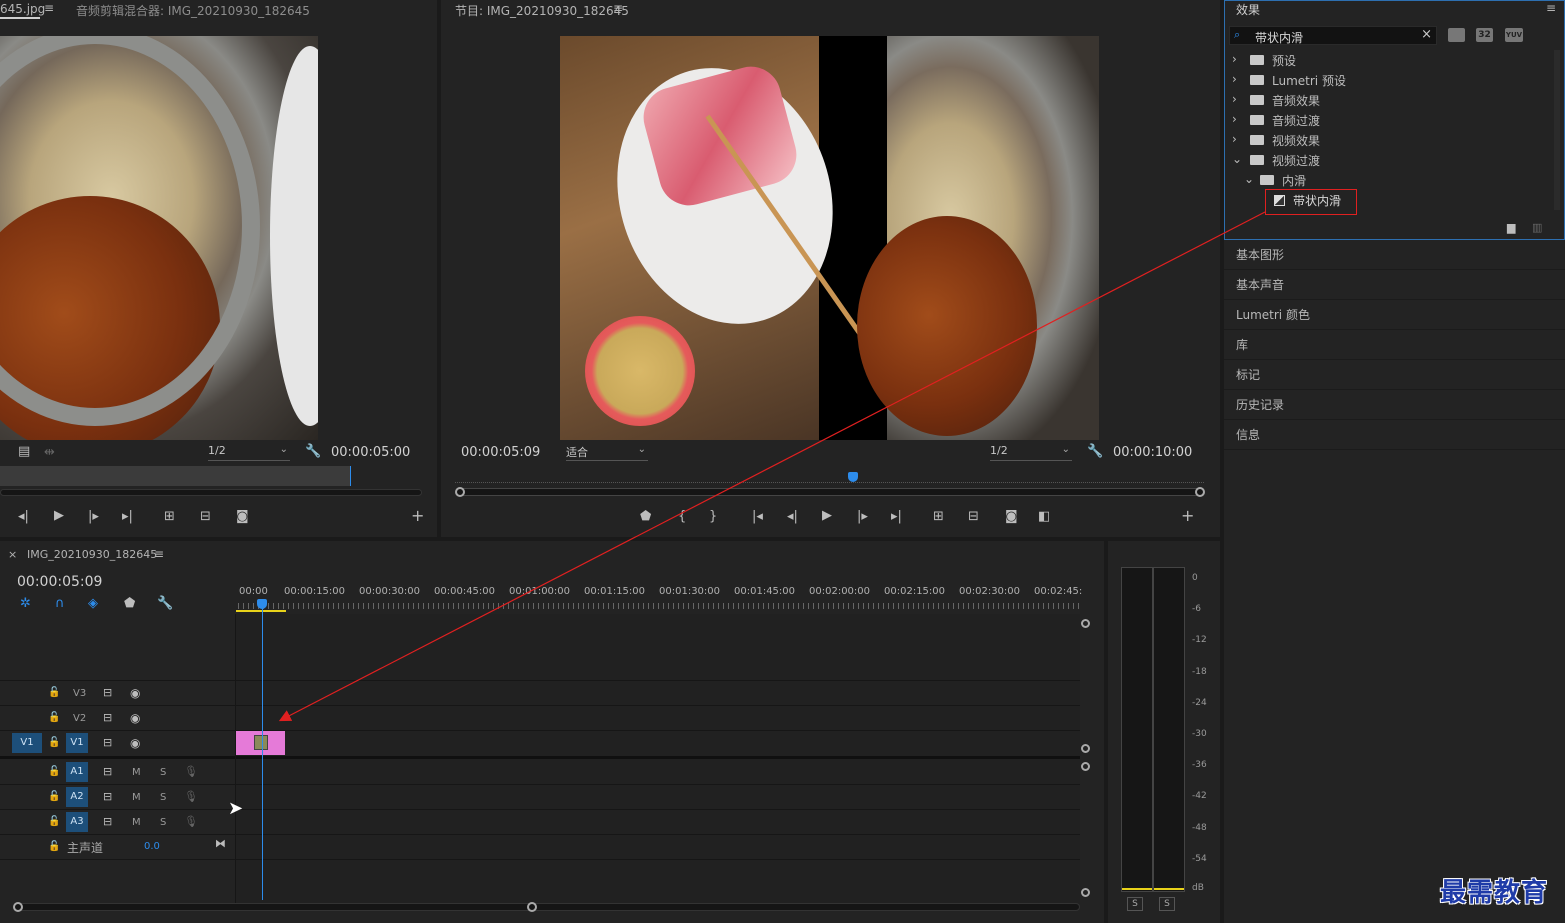 The image size is (1565, 923). I want to click on watermark-text: 最需教育, so click(1494, 893).